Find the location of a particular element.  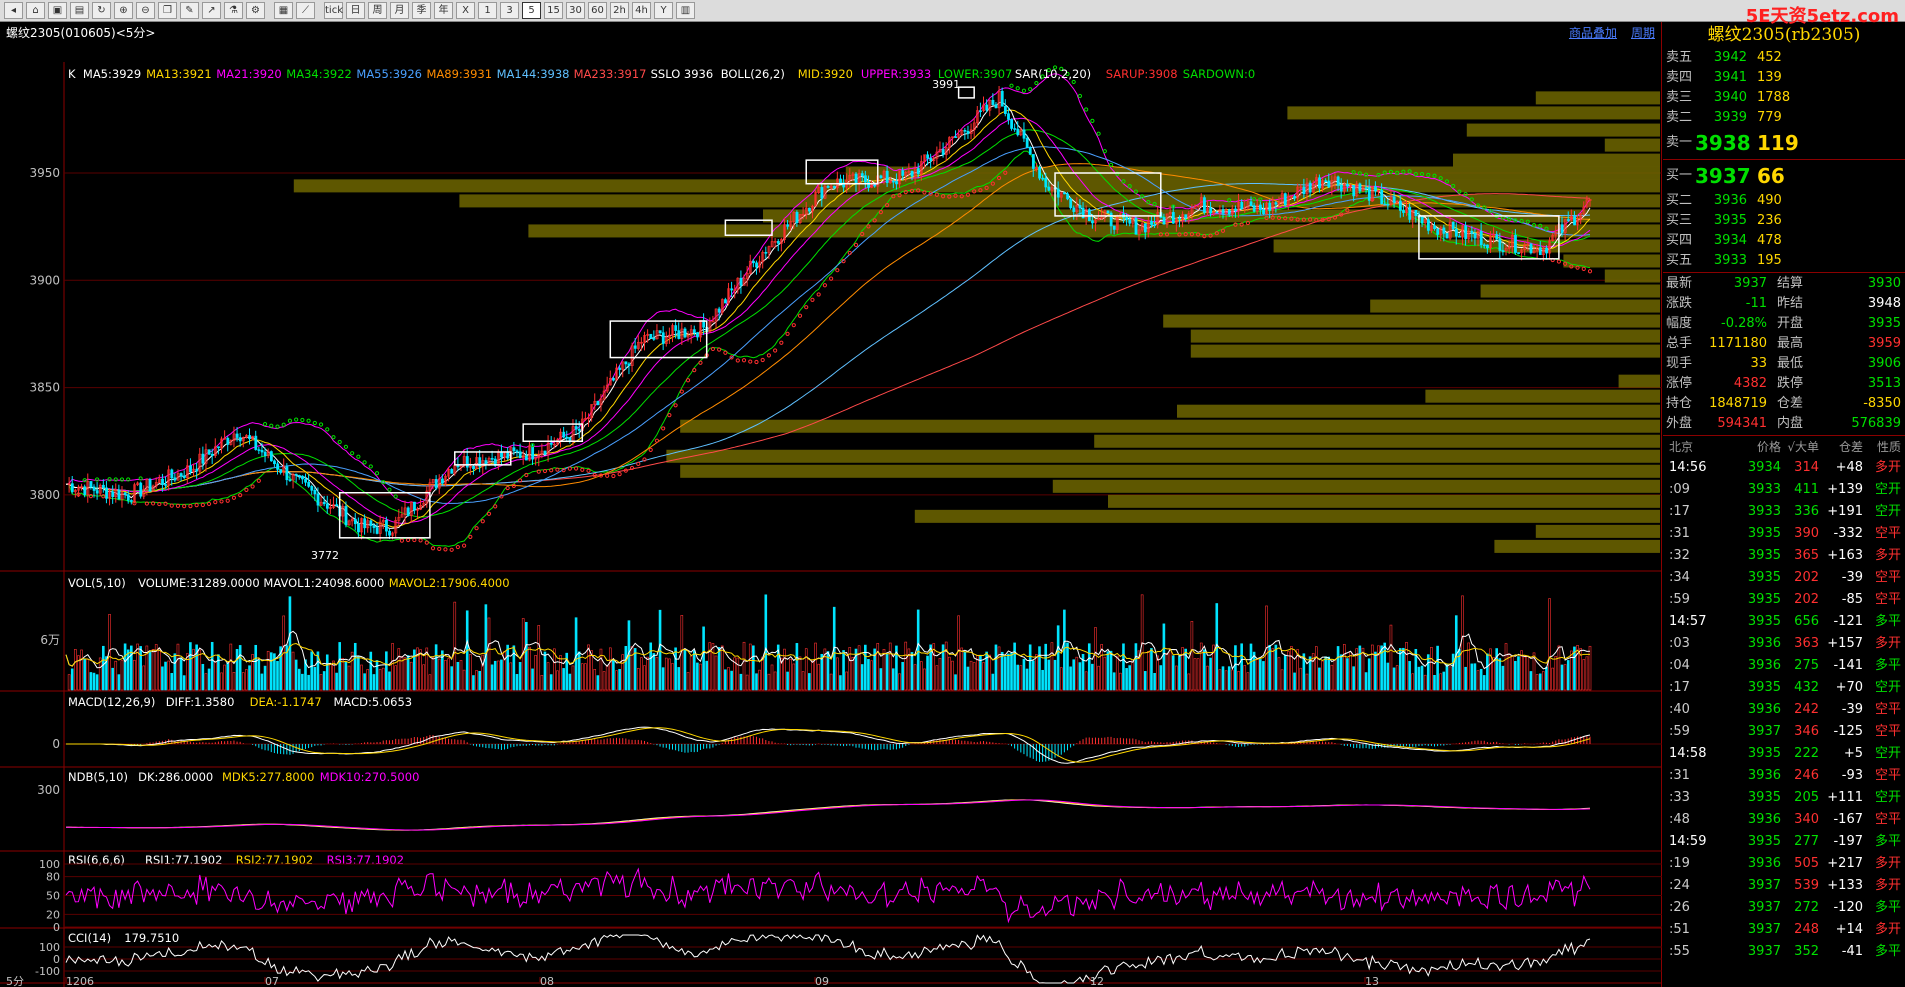

4h-icon: 4h is located at coordinates (641, 10).